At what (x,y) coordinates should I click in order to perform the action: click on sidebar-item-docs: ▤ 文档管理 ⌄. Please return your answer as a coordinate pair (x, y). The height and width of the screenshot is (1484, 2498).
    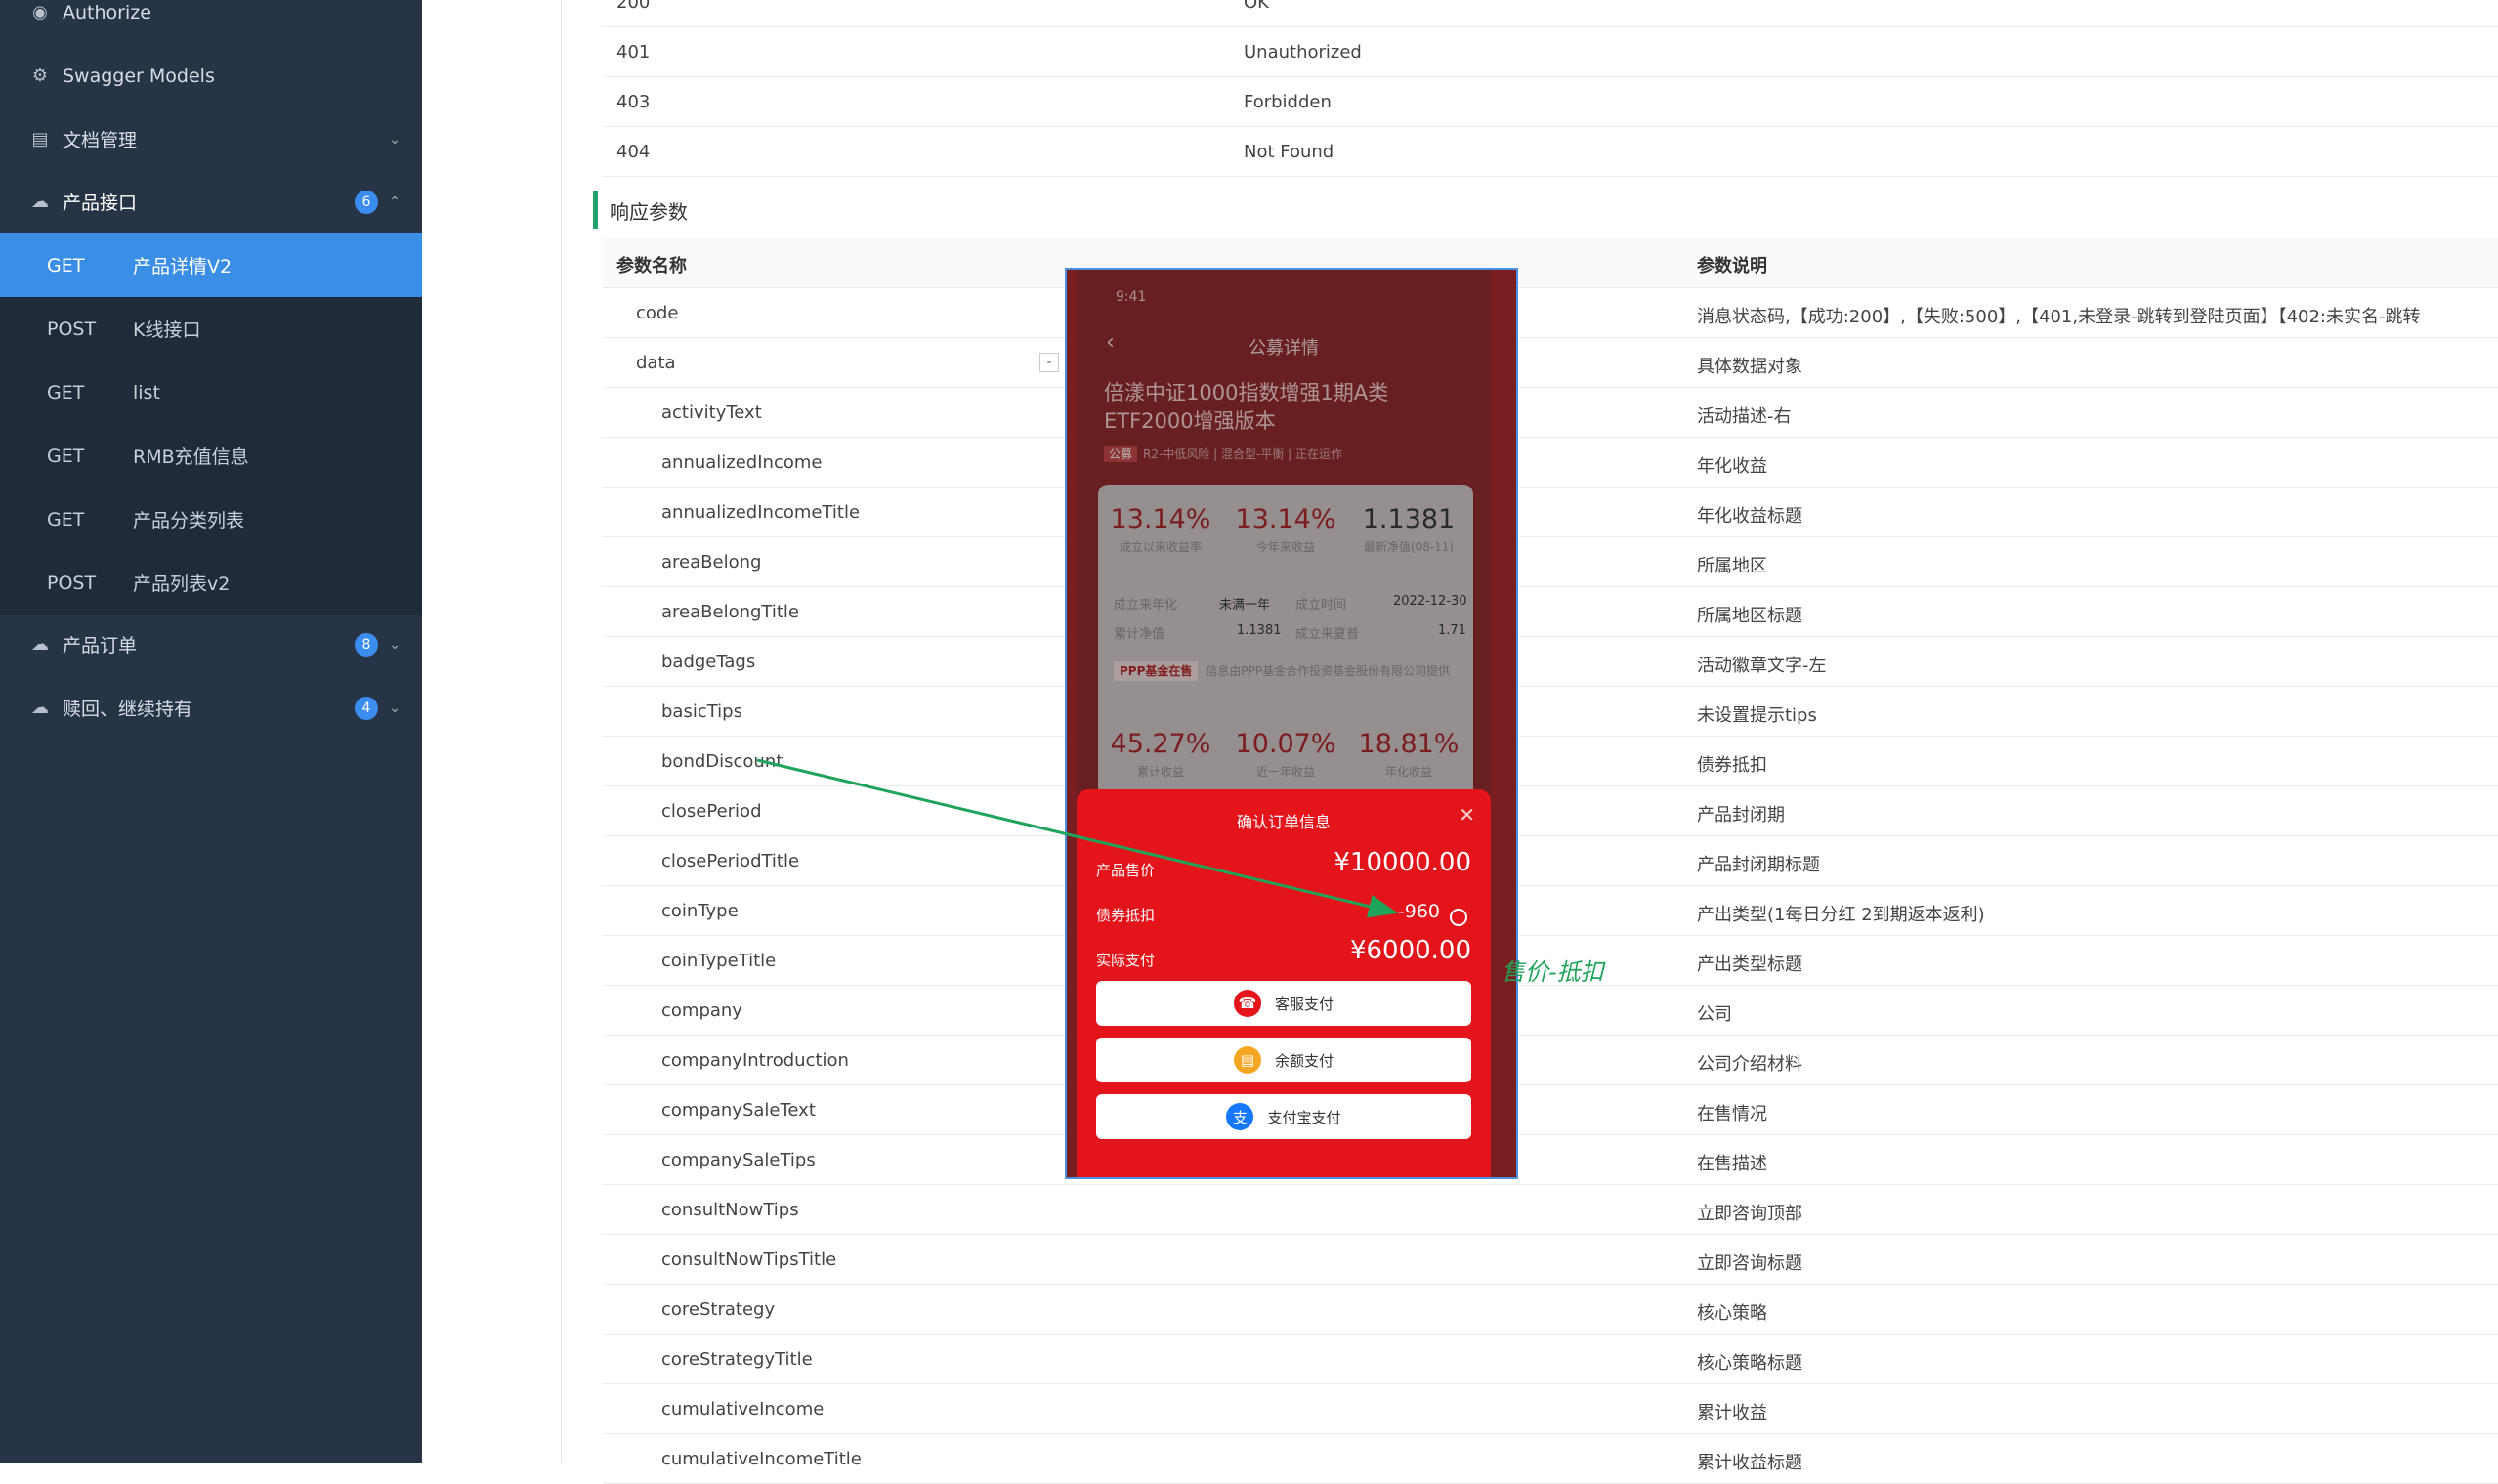
    Looking at the image, I should click on (211, 139).